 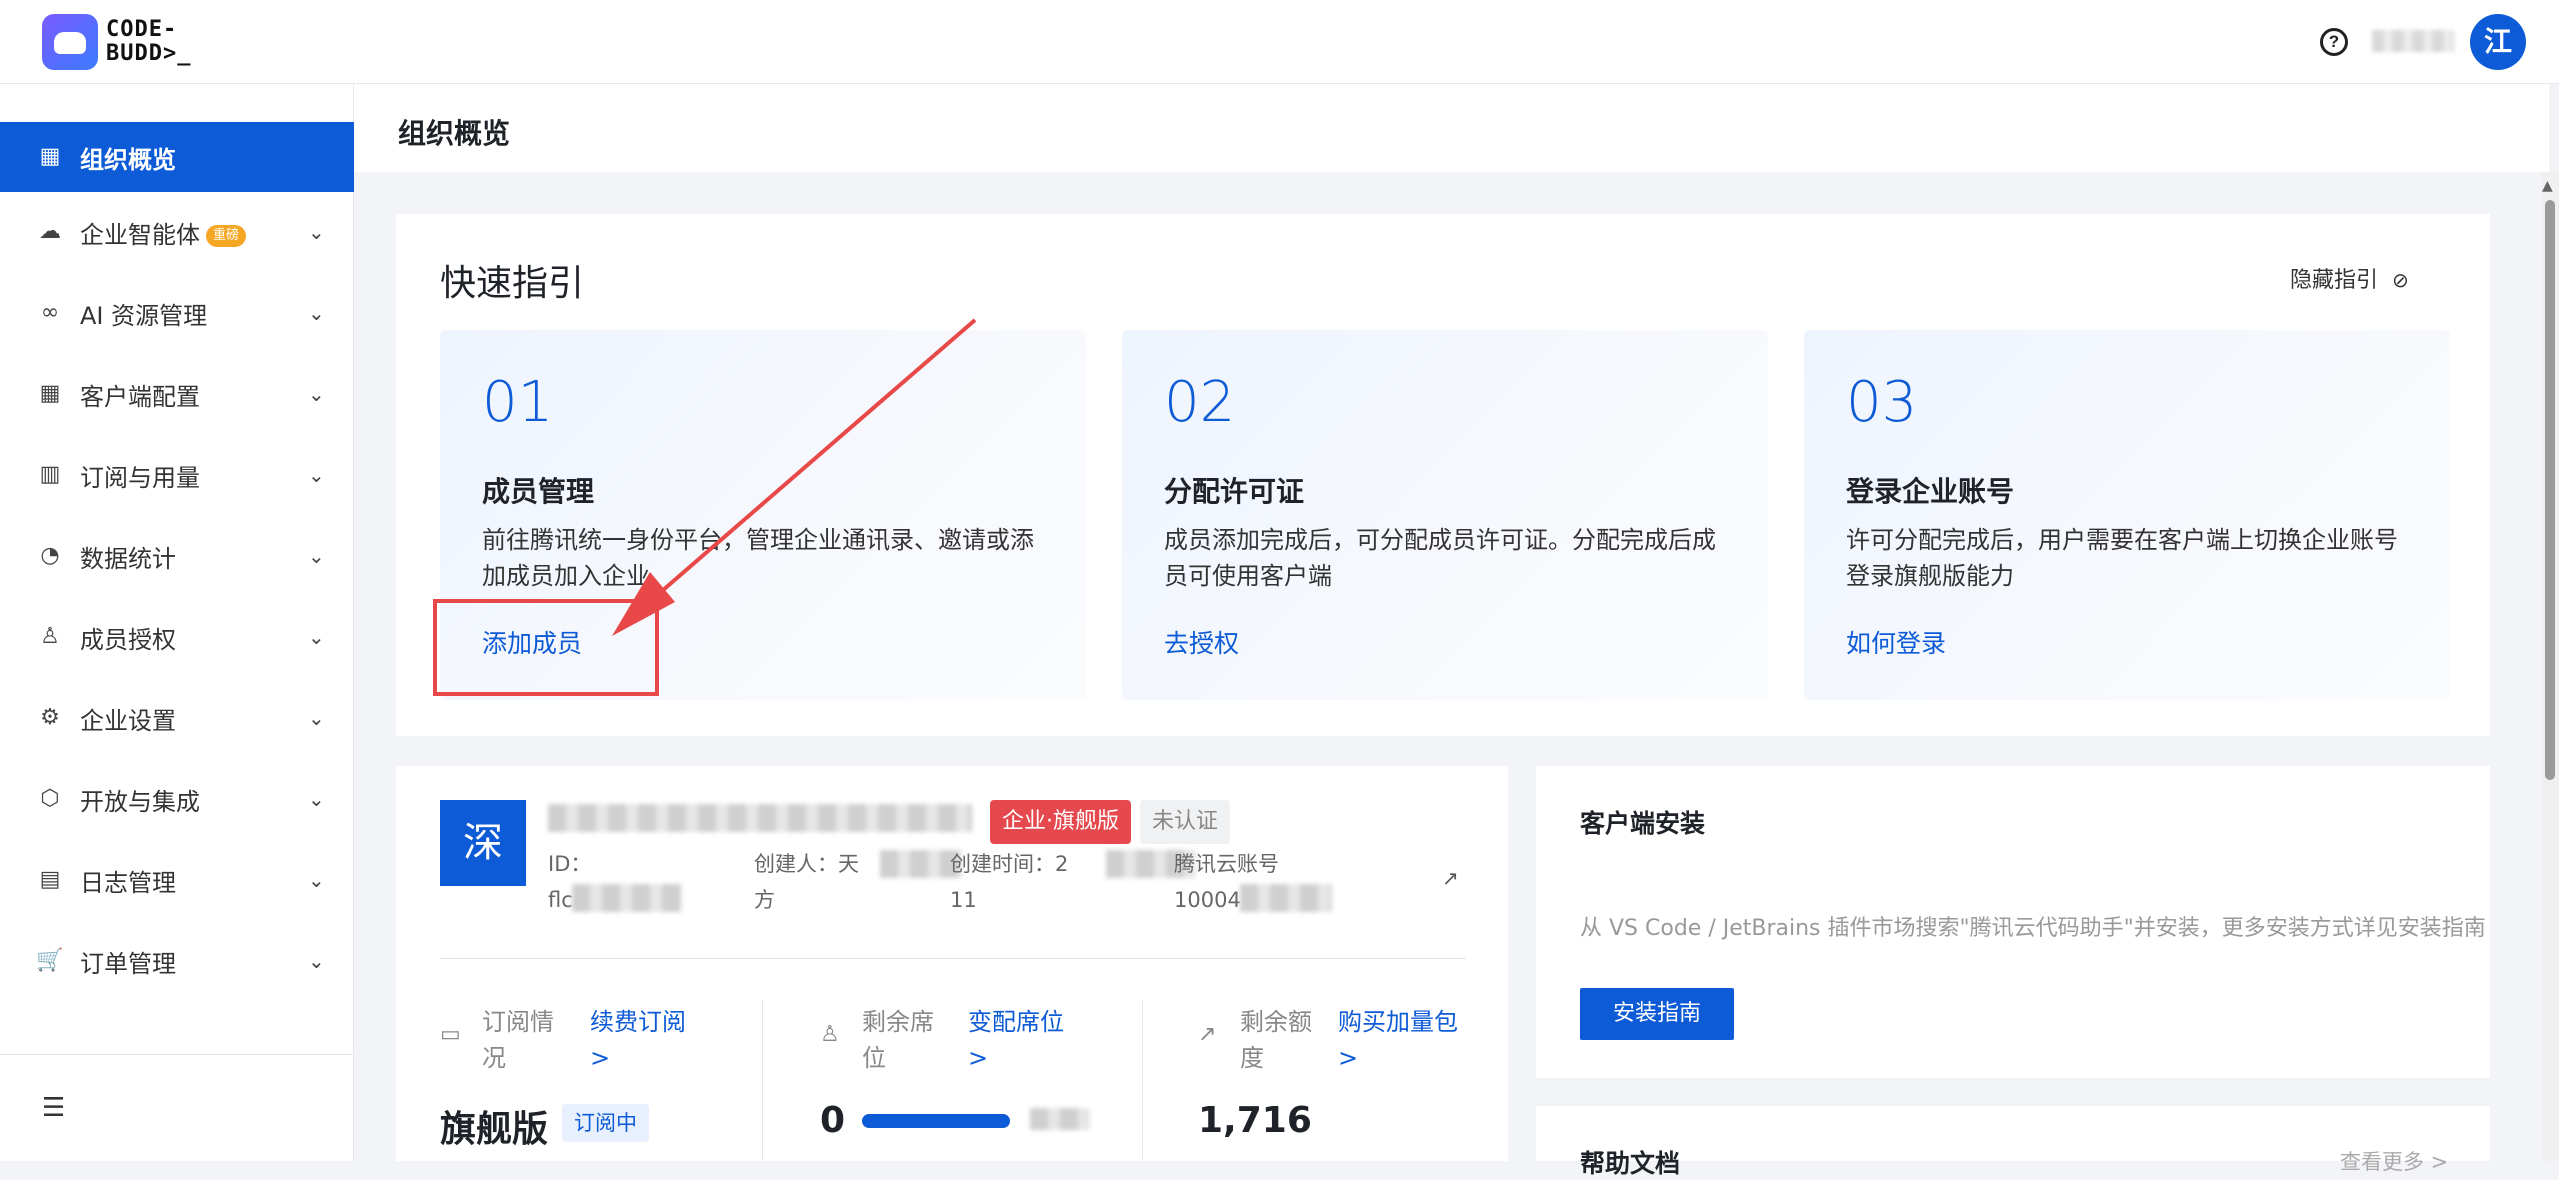 What do you see at coordinates (50, 393) in the screenshot?
I see `apps-icon: ▦` at bounding box center [50, 393].